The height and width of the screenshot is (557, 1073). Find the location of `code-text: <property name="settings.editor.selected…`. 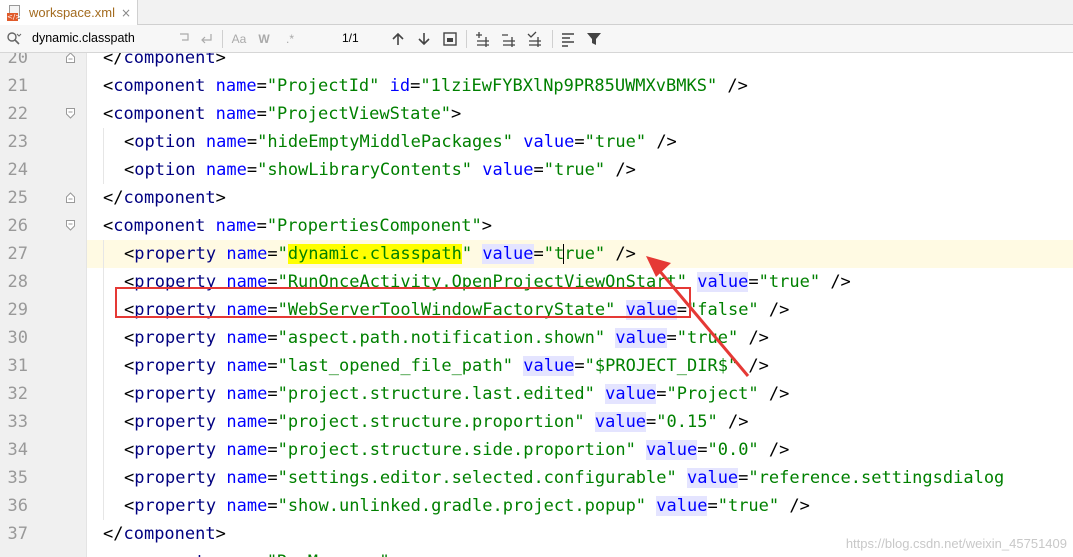

code-text: <property name="settings.editor.selected… is located at coordinates (564, 478).